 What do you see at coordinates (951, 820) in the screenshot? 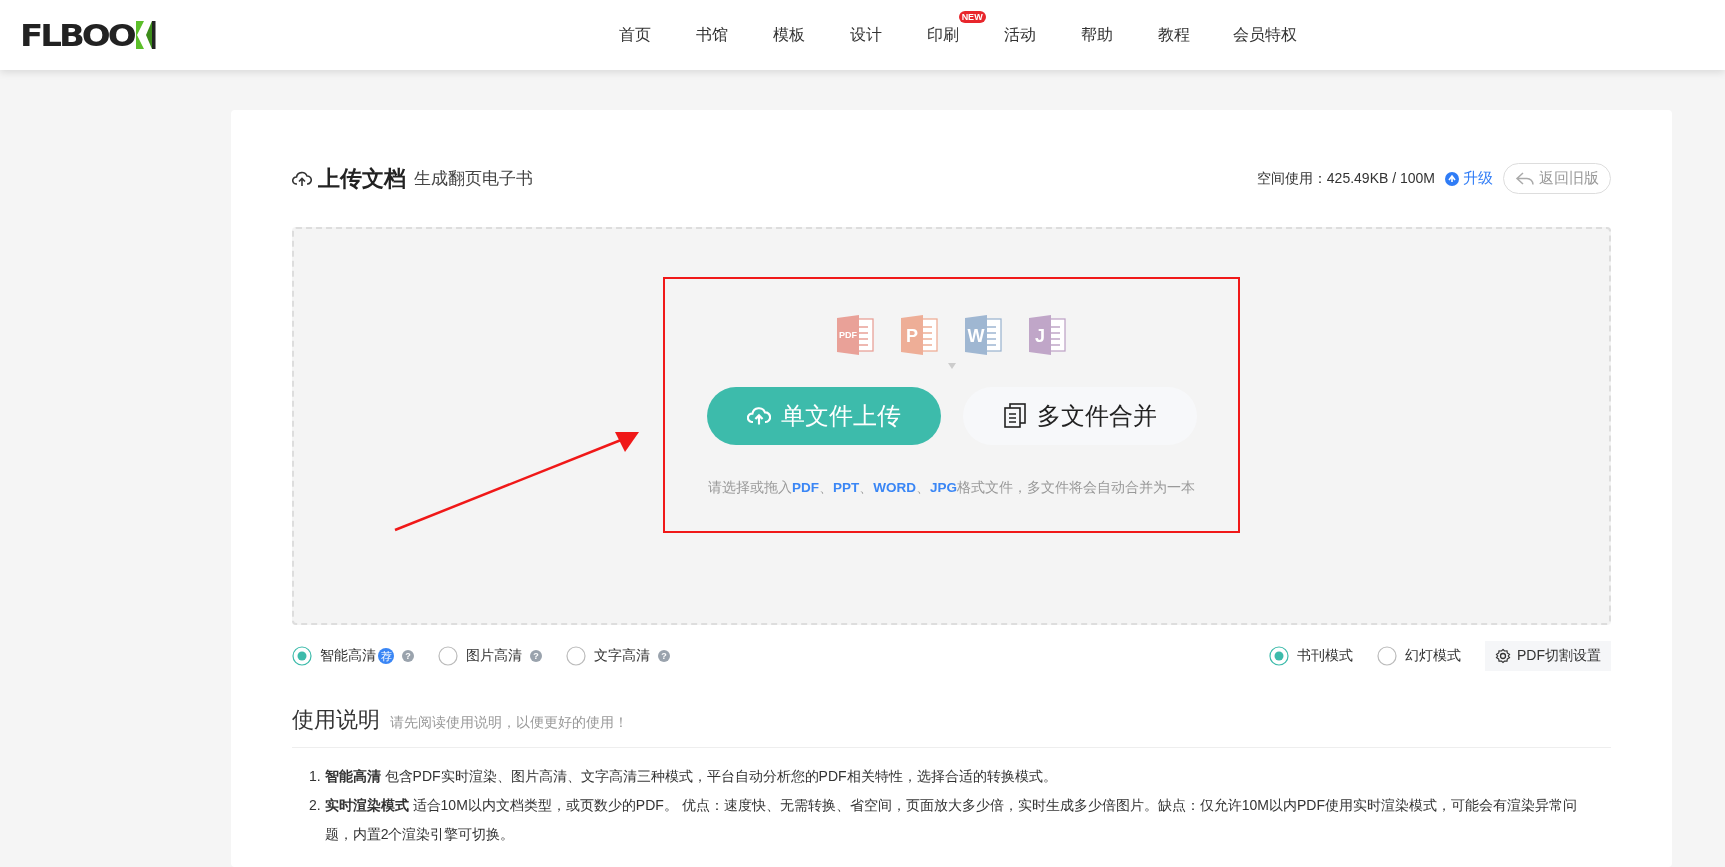
I see `guide-item: 实时渲染模式 适合10M以内文档类型，或页数少的PDF。 优点：速度快、无需转换、省空间，页面放大多少倍，实时生成多少倍图片。缺点：仅允许10M以内PDF使用实时渲染模式，可能会有渲染异常问题，内置2个渲染引擎可切换。` at bounding box center [951, 820].